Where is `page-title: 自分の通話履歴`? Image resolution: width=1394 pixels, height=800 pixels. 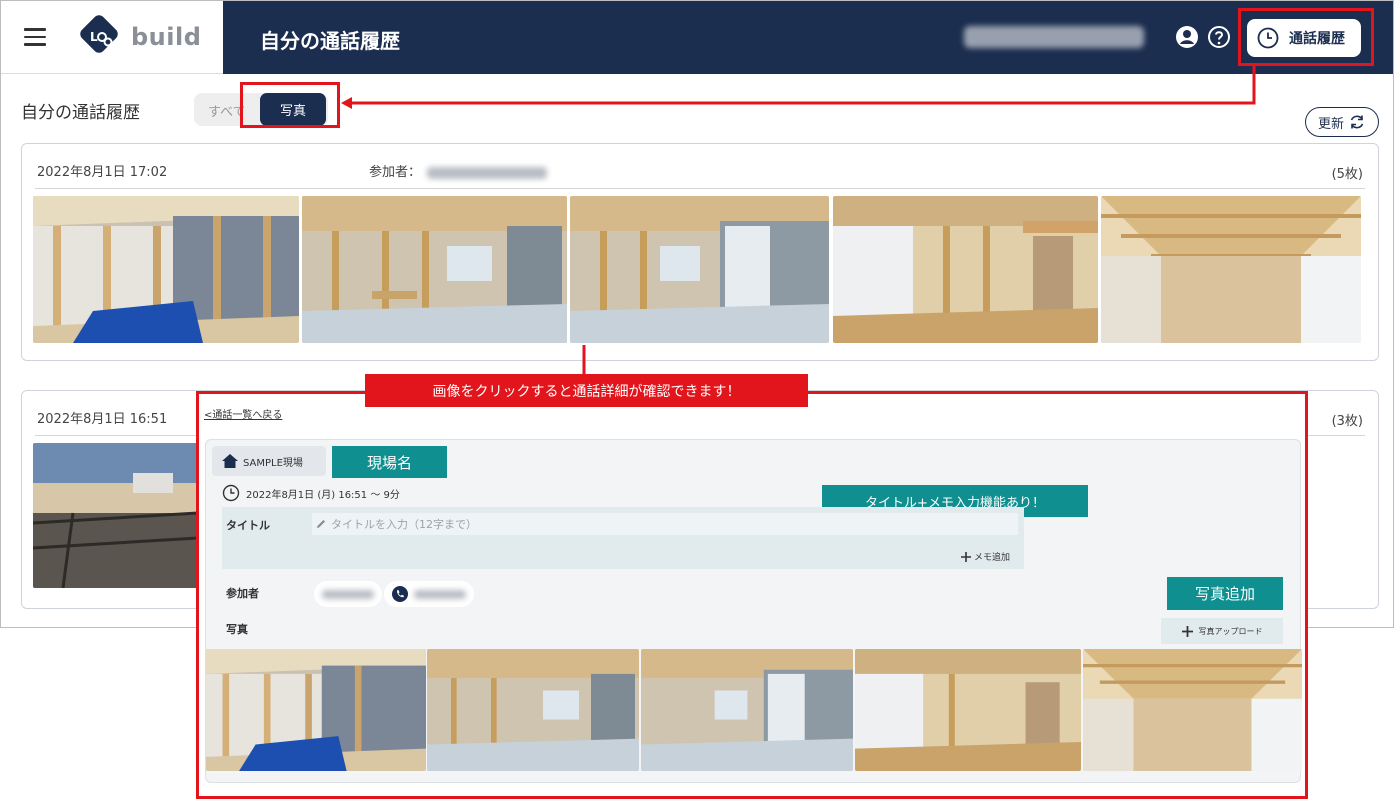 page-title: 自分の通話履歴 is located at coordinates (330, 41).